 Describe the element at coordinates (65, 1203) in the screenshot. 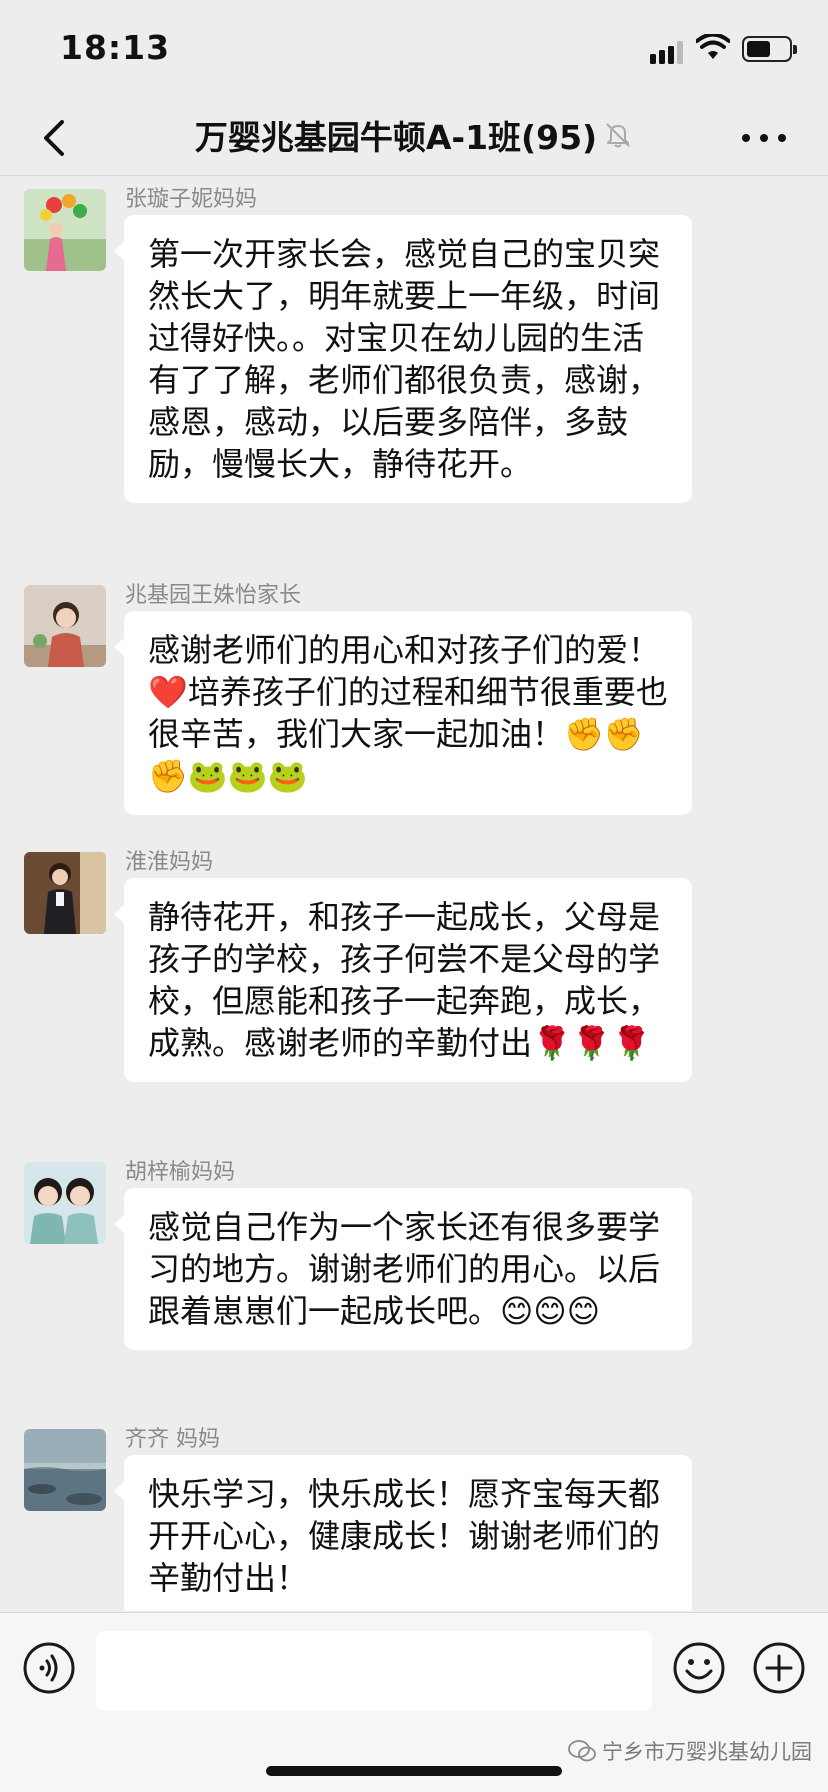

I see `avatar-photo-mother-daughter` at that location.